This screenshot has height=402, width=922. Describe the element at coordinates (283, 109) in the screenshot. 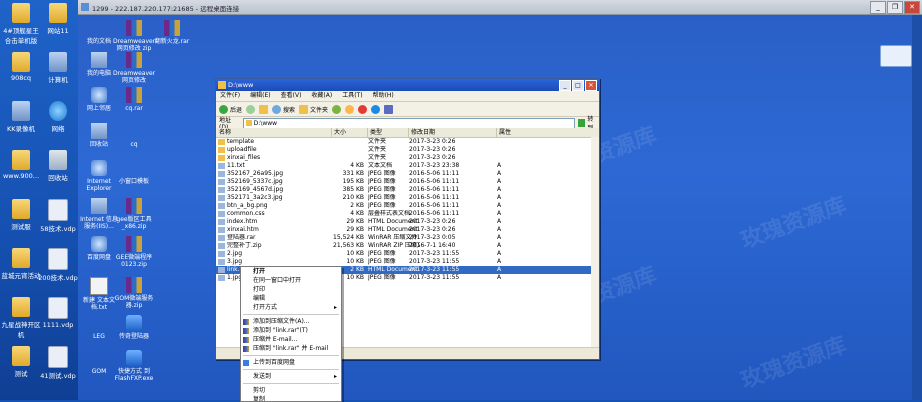

I see `search-button: 搜索` at that location.